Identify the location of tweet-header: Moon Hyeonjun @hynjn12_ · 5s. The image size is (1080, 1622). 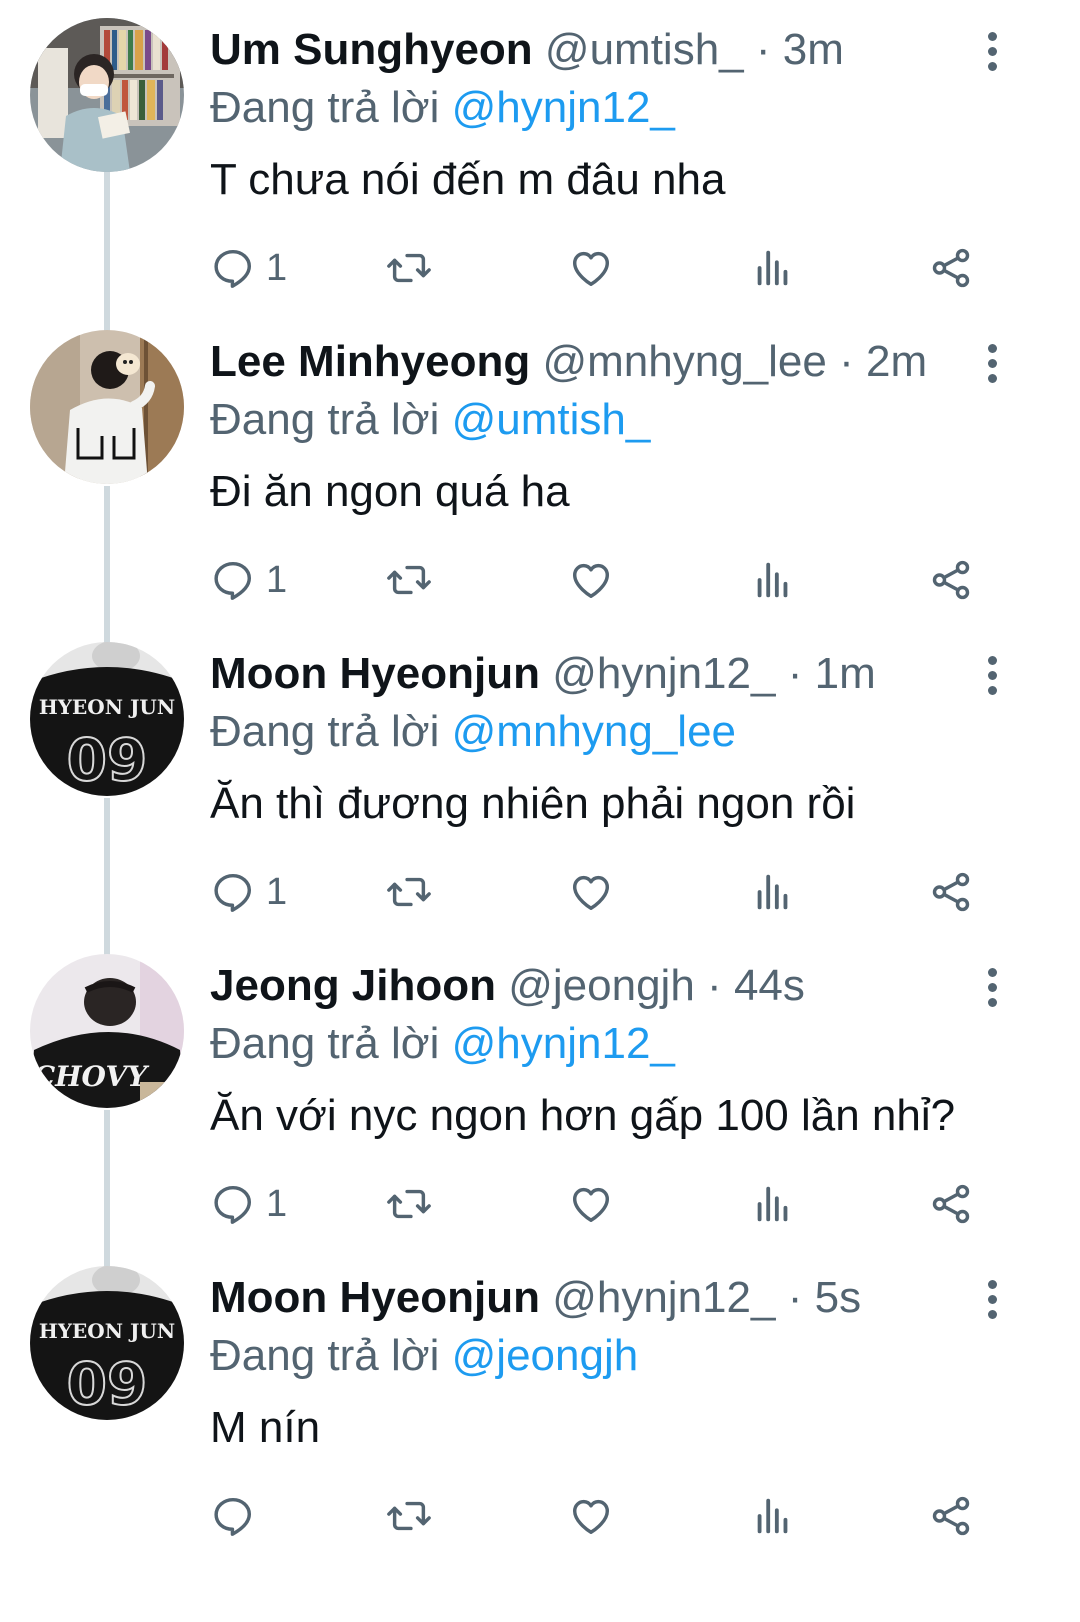
(535, 1298).